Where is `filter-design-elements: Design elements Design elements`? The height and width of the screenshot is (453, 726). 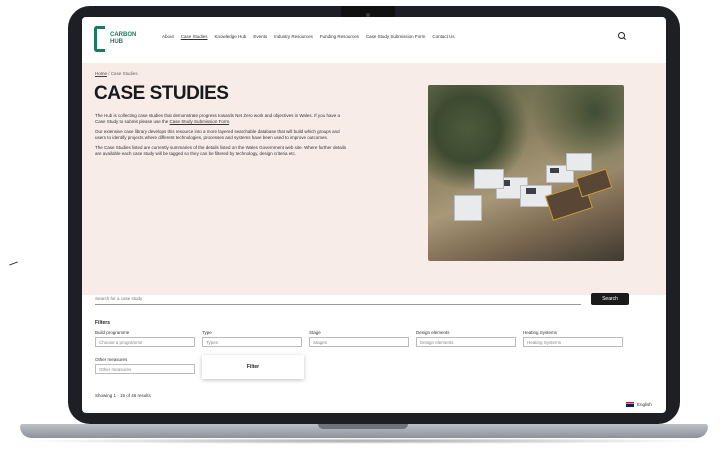 filter-design-elements: Design elements Design elements is located at coordinates (466, 338).